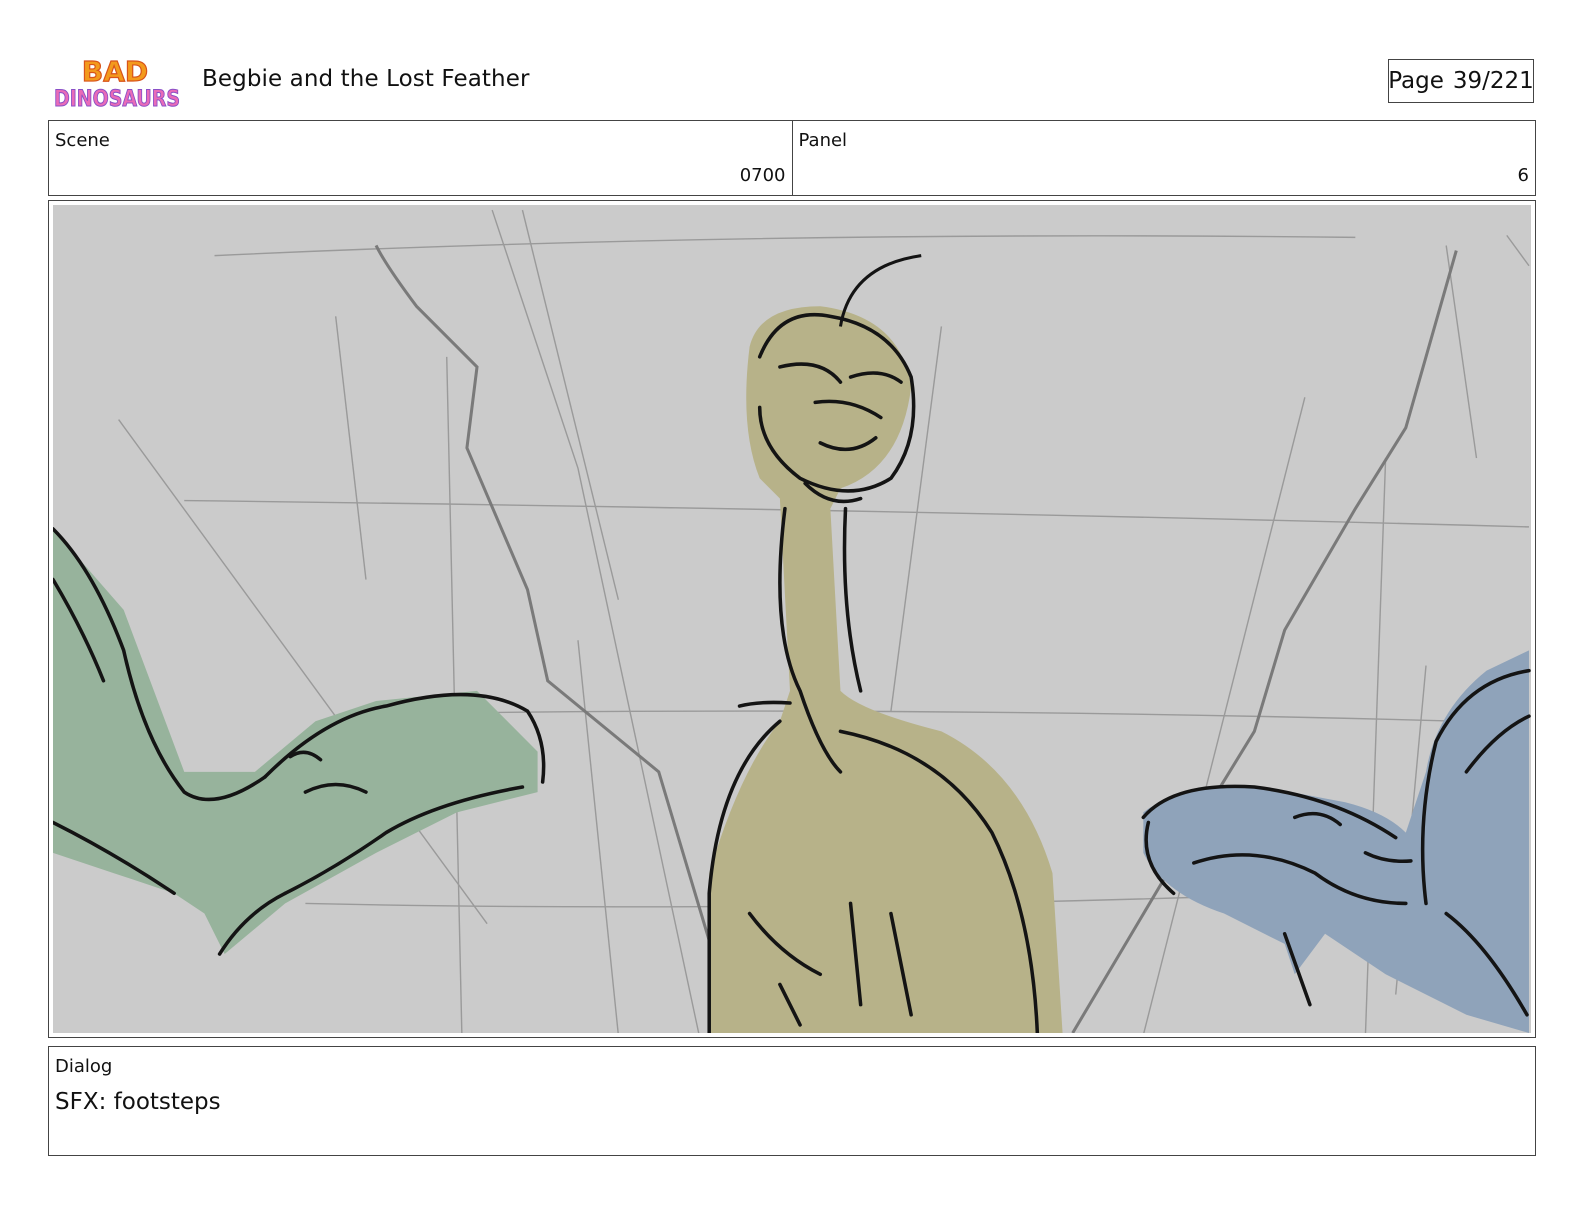 The image size is (1584, 1224). I want to click on scene-cell: Scene 0700, so click(420, 158).